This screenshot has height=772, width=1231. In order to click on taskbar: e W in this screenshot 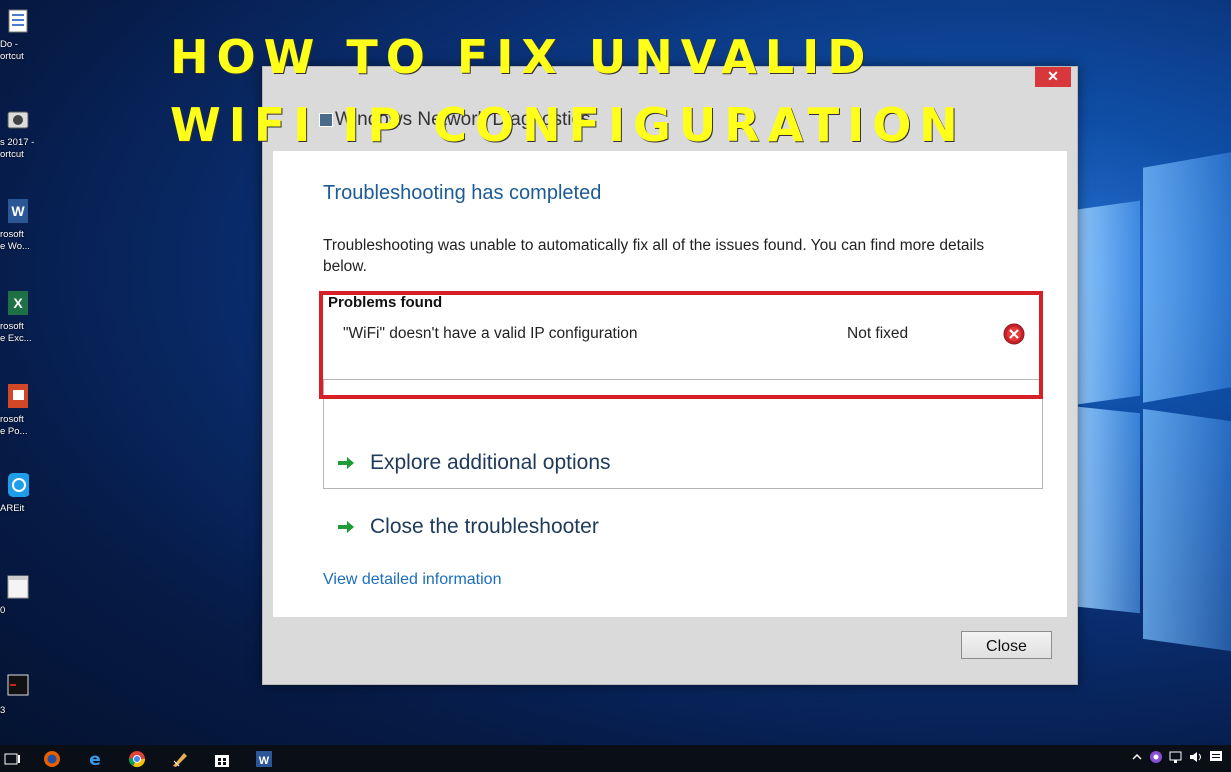, I will do `click(615, 758)`.